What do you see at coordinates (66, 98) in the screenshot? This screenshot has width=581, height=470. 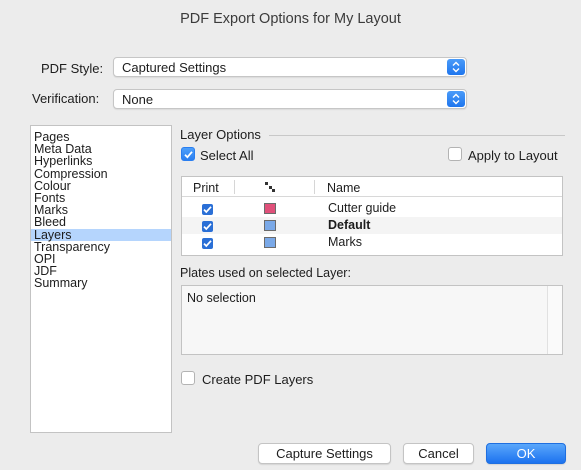 I see `verification-label: Verification:` at bounding box center [66, 98].